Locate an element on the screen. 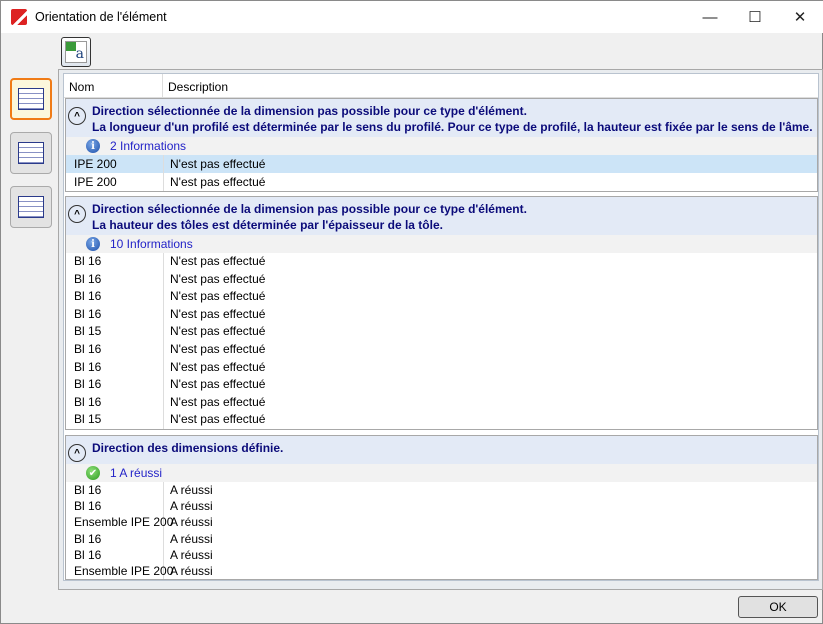 This screenshot has width=823, height=624. window-title: Orientation de l'élément is located at coordinates (101, 17).